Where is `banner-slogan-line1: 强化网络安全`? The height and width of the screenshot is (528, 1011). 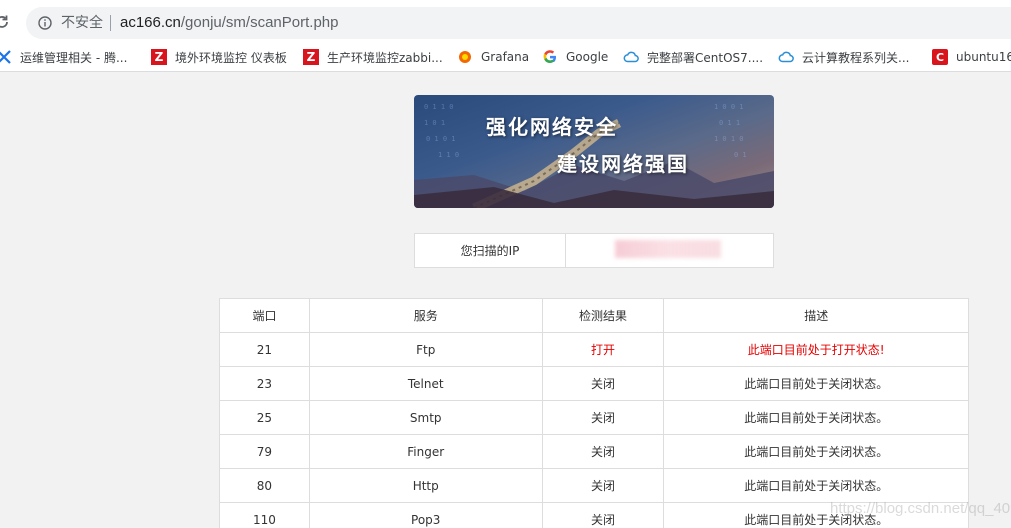
banner-slogan-line1: 强化网络安全 is located at coordinates (552, 127).